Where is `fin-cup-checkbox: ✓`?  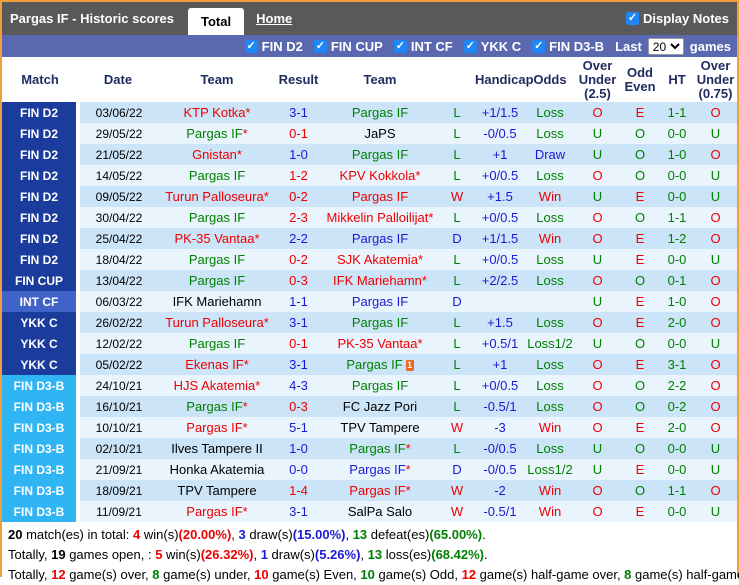
fin-cup-checkbox: ✓ is located at coordinates (320, 46).